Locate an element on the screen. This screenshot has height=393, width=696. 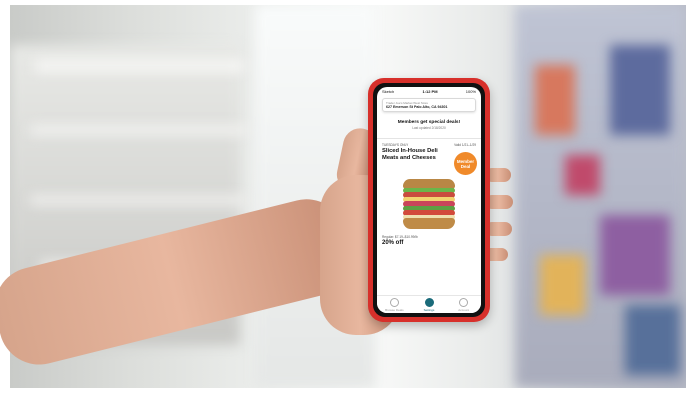
tab-bar: Browse Deals Settings Account is located at coordinates (429, 304).